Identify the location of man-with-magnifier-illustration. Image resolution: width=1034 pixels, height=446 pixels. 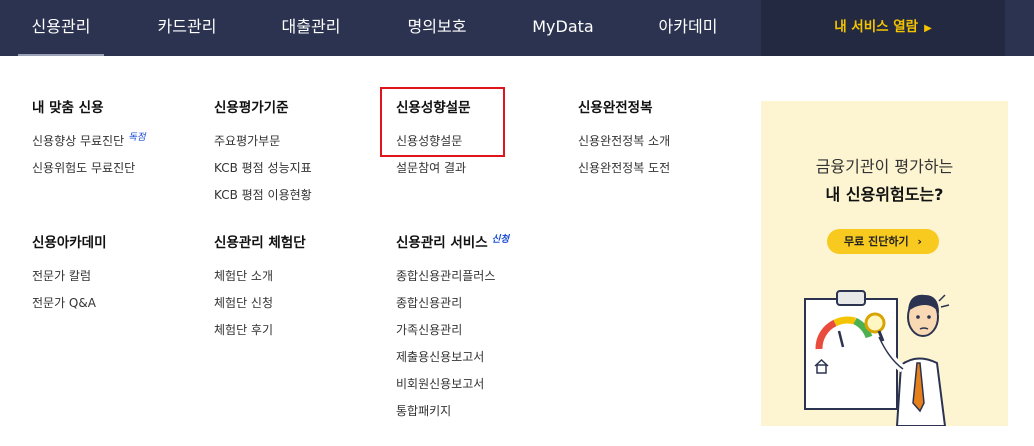
(877, 358).